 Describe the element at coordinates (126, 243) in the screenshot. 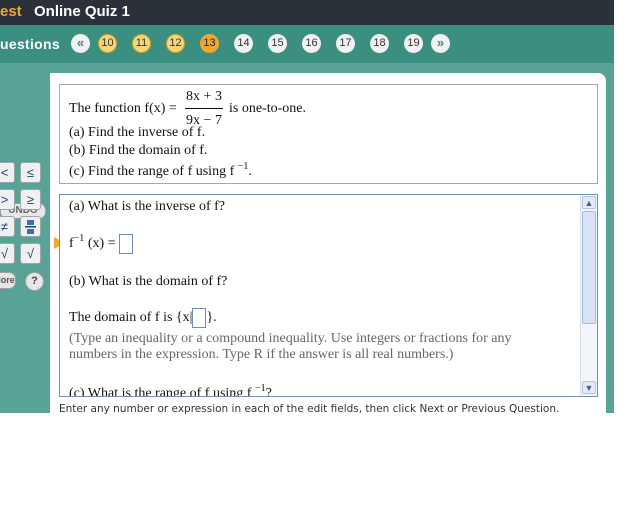

I see `inverse-answer-input` at that location.